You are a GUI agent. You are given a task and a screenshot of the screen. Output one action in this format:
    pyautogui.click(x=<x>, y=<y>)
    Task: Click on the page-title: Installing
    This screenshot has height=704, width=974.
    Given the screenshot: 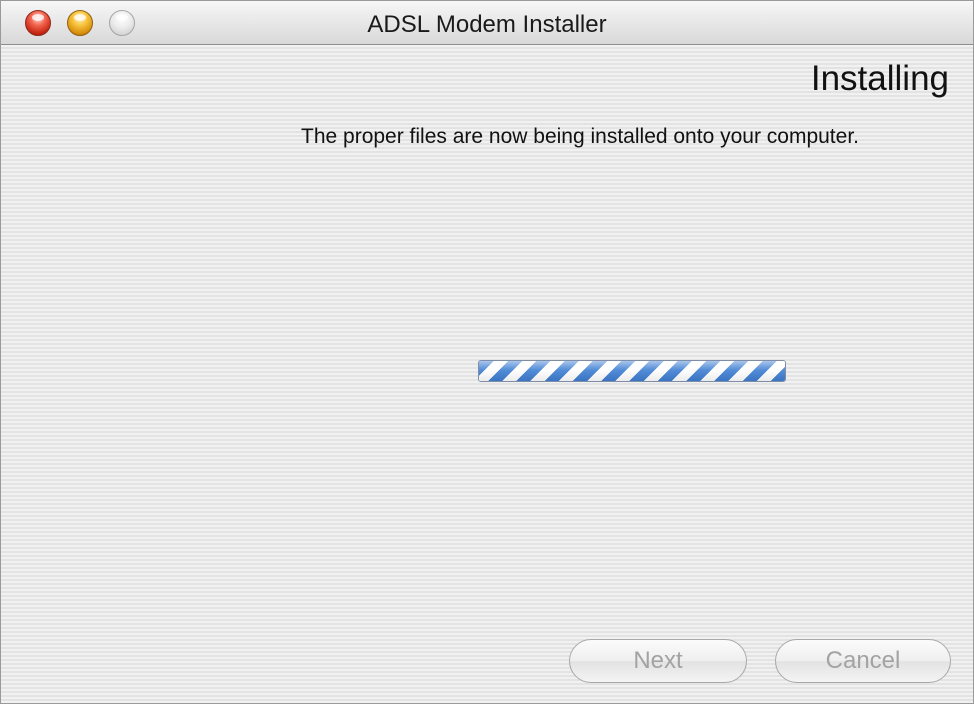 What is the action you would take?
    pyautogui.click(x=879, y=78)
    